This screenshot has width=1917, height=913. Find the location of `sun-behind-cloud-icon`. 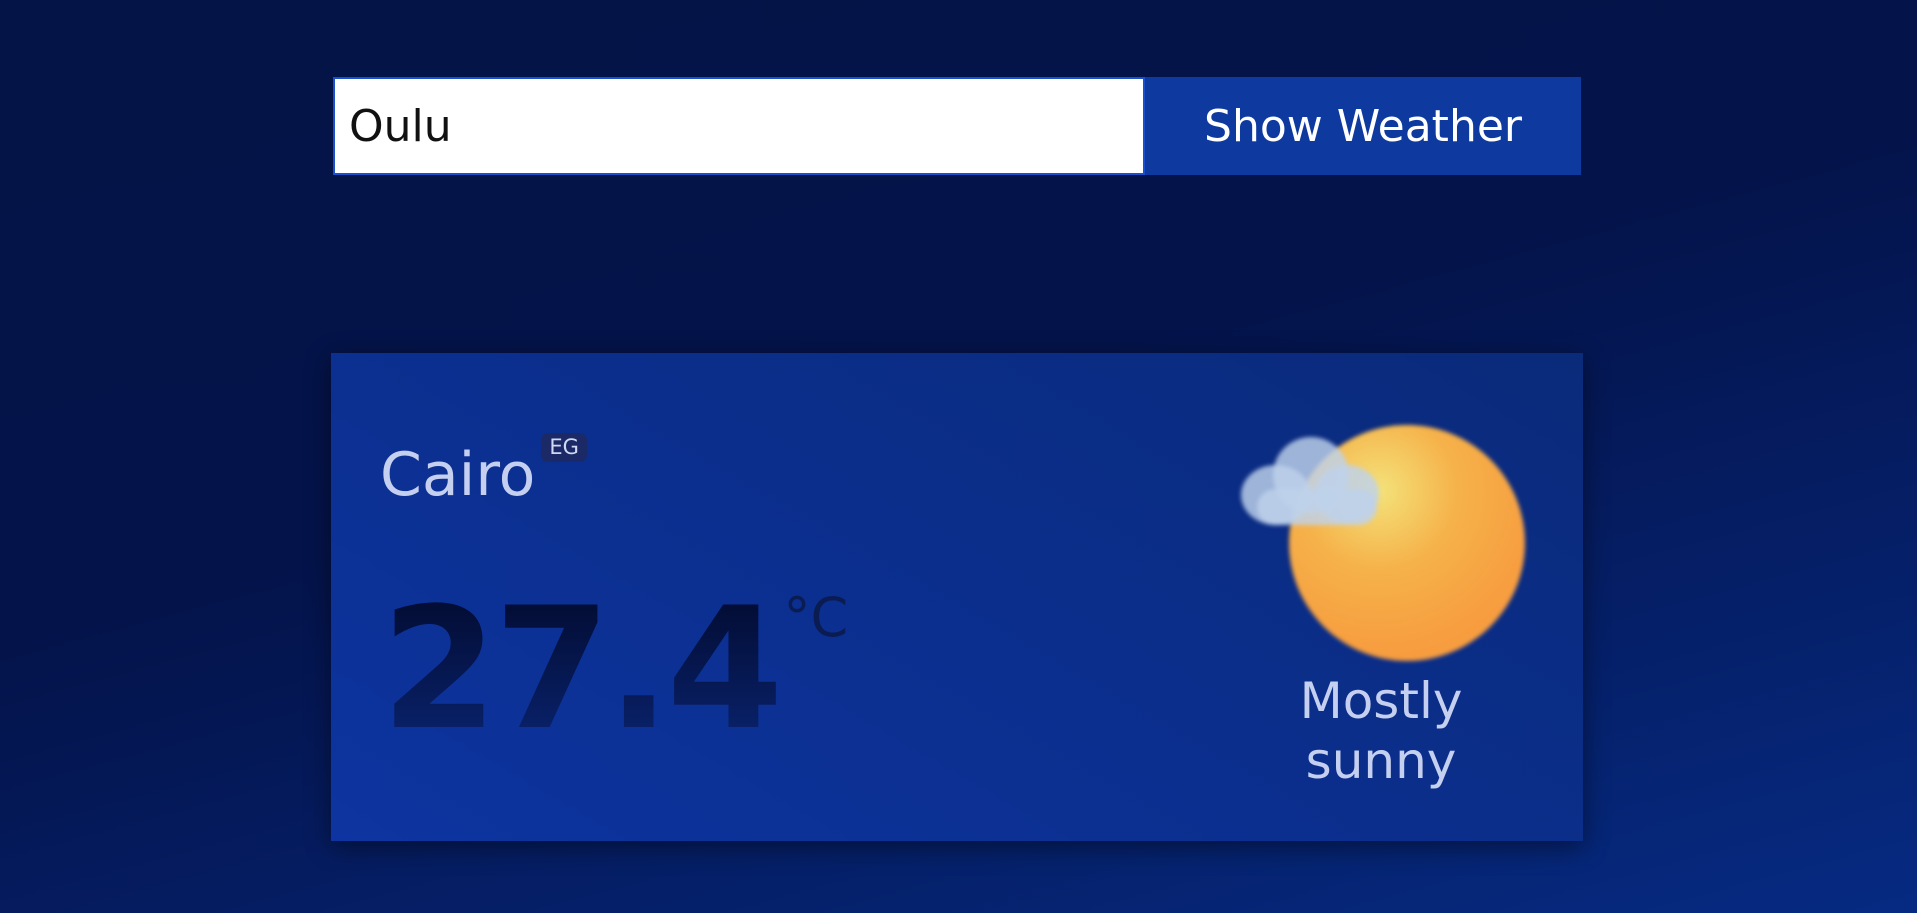

sun-behind-cloud-icon is located at coordinates (1381, 538).